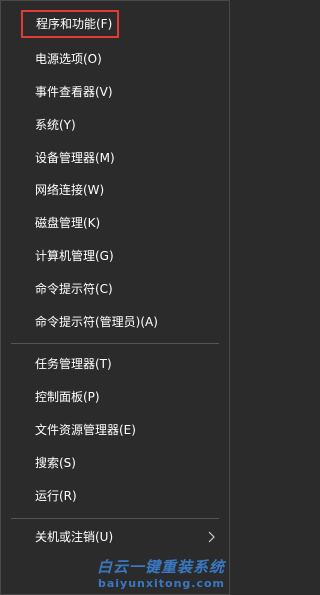  Describe the element at coordinates (161, 583) in the screenshot. I see `watermark-url: baiyunxitong.com` at that location.